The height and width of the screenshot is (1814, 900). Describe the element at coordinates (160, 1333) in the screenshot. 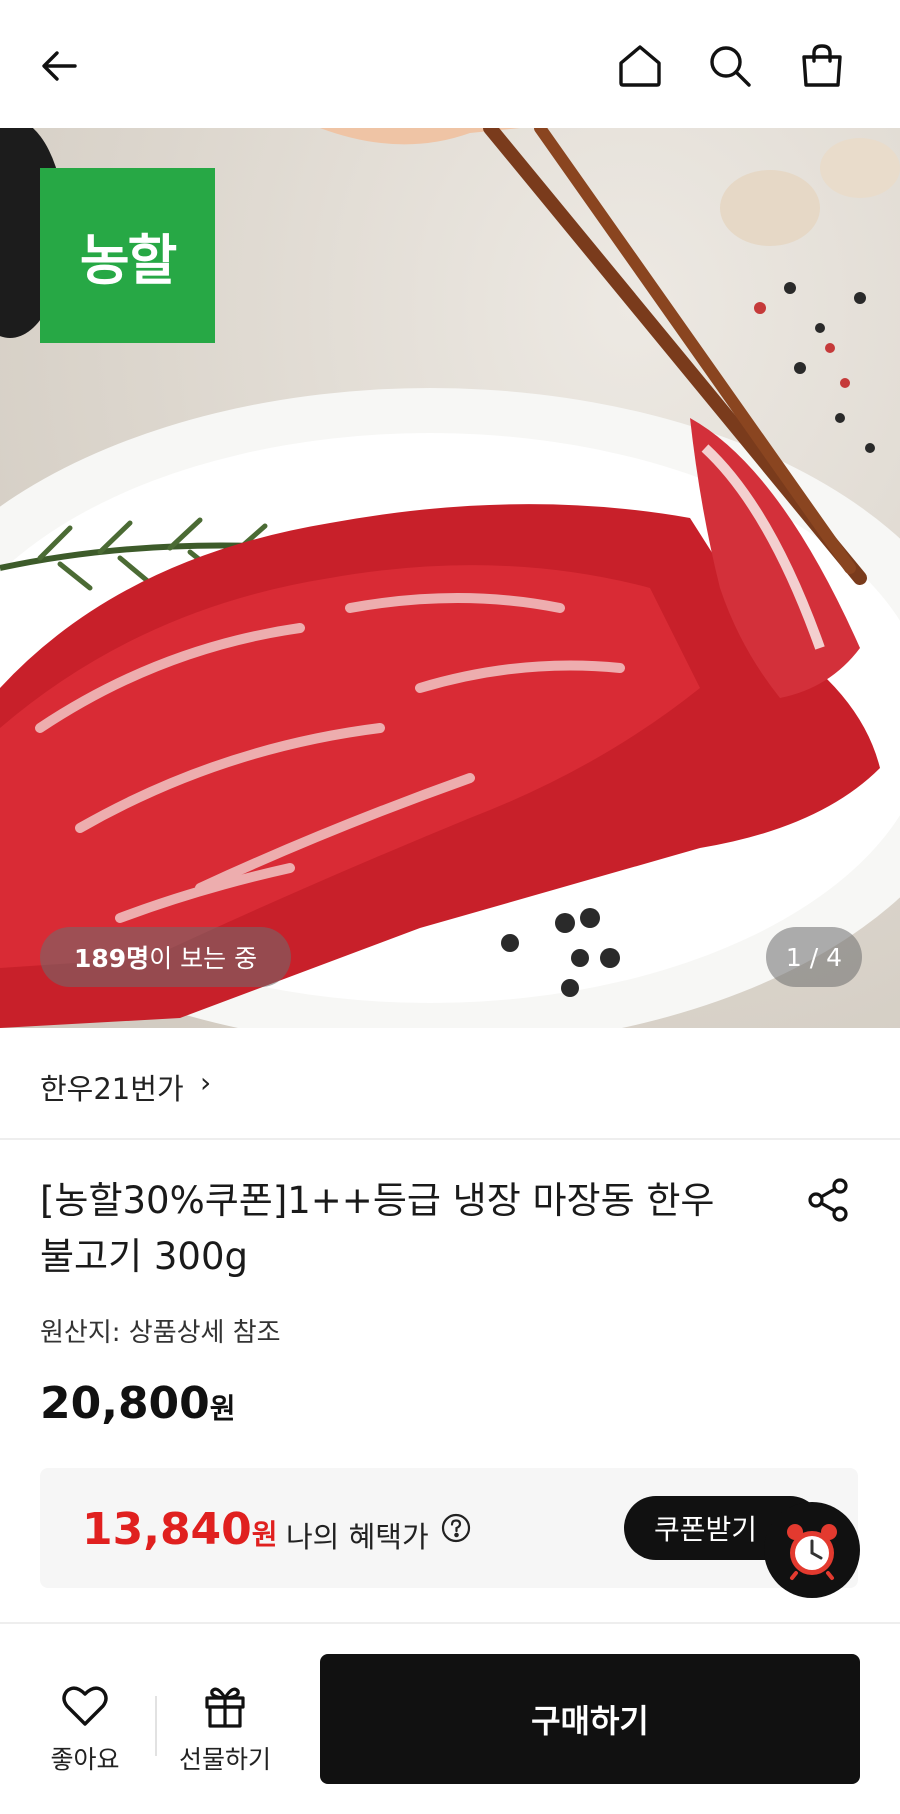

I see `origin-info: 원산지: 상품상세 참조` at that location.